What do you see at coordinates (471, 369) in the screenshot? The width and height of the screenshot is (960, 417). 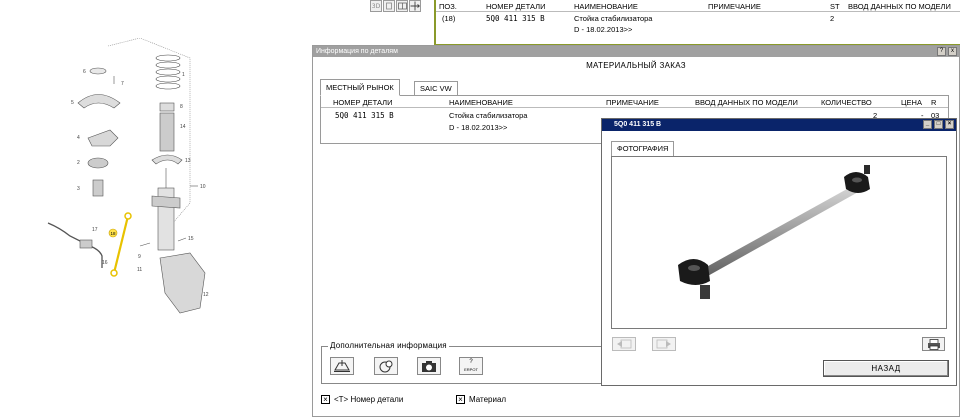 I see `help-book-caption: ERPOT` at bounding box center [471, 369].